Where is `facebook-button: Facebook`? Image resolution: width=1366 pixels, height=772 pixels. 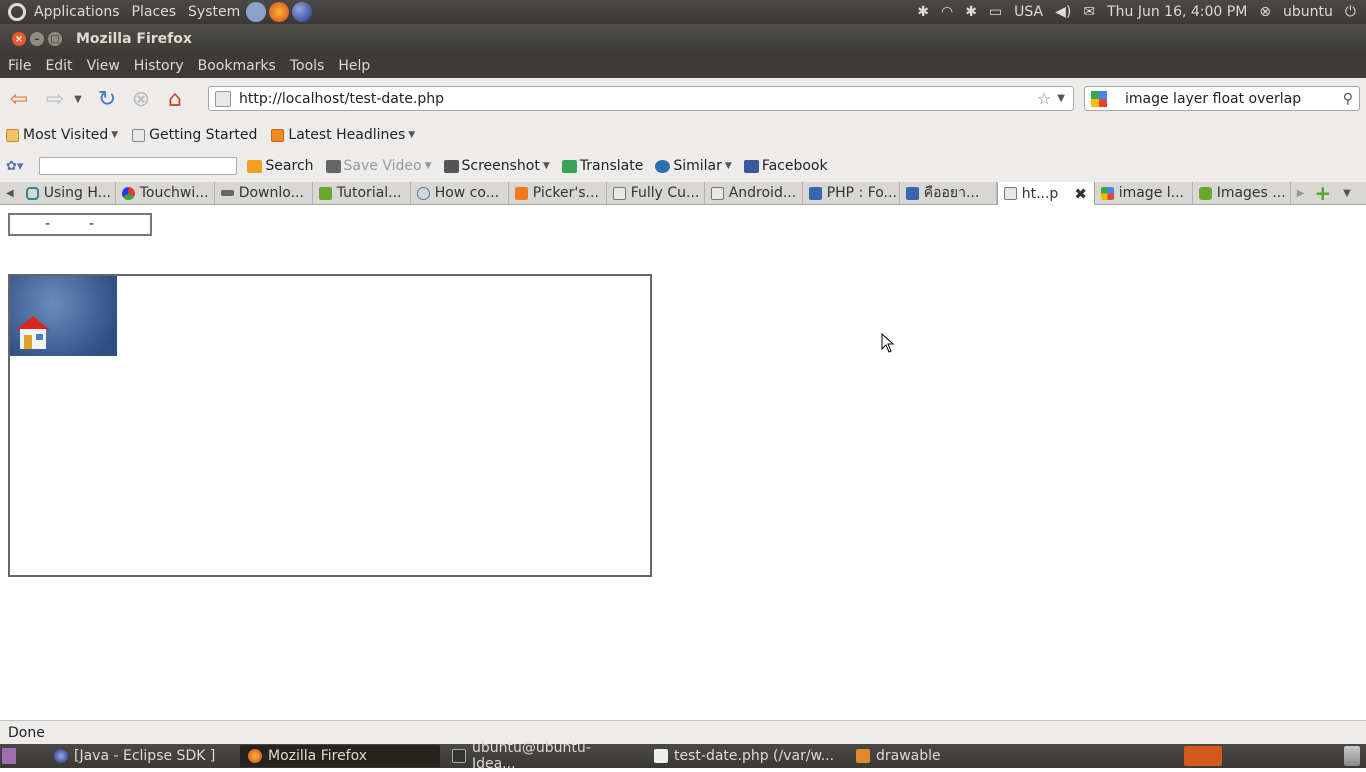 facebook-button: Facebook is located at coordinates (785, 166).